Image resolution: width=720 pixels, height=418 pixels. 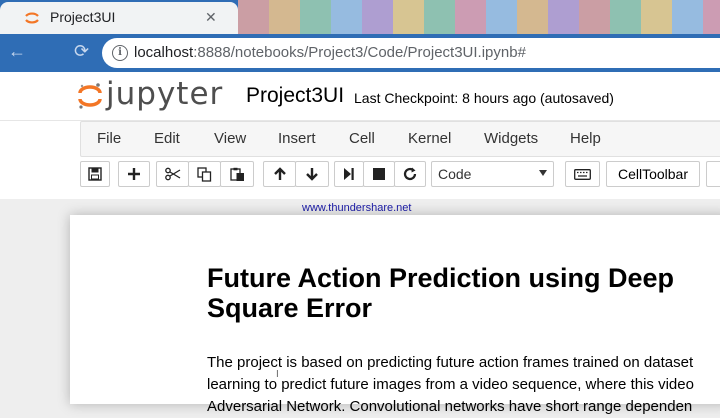 I want to click on notebook-name: Project3UI, so click(x=295, y=96).